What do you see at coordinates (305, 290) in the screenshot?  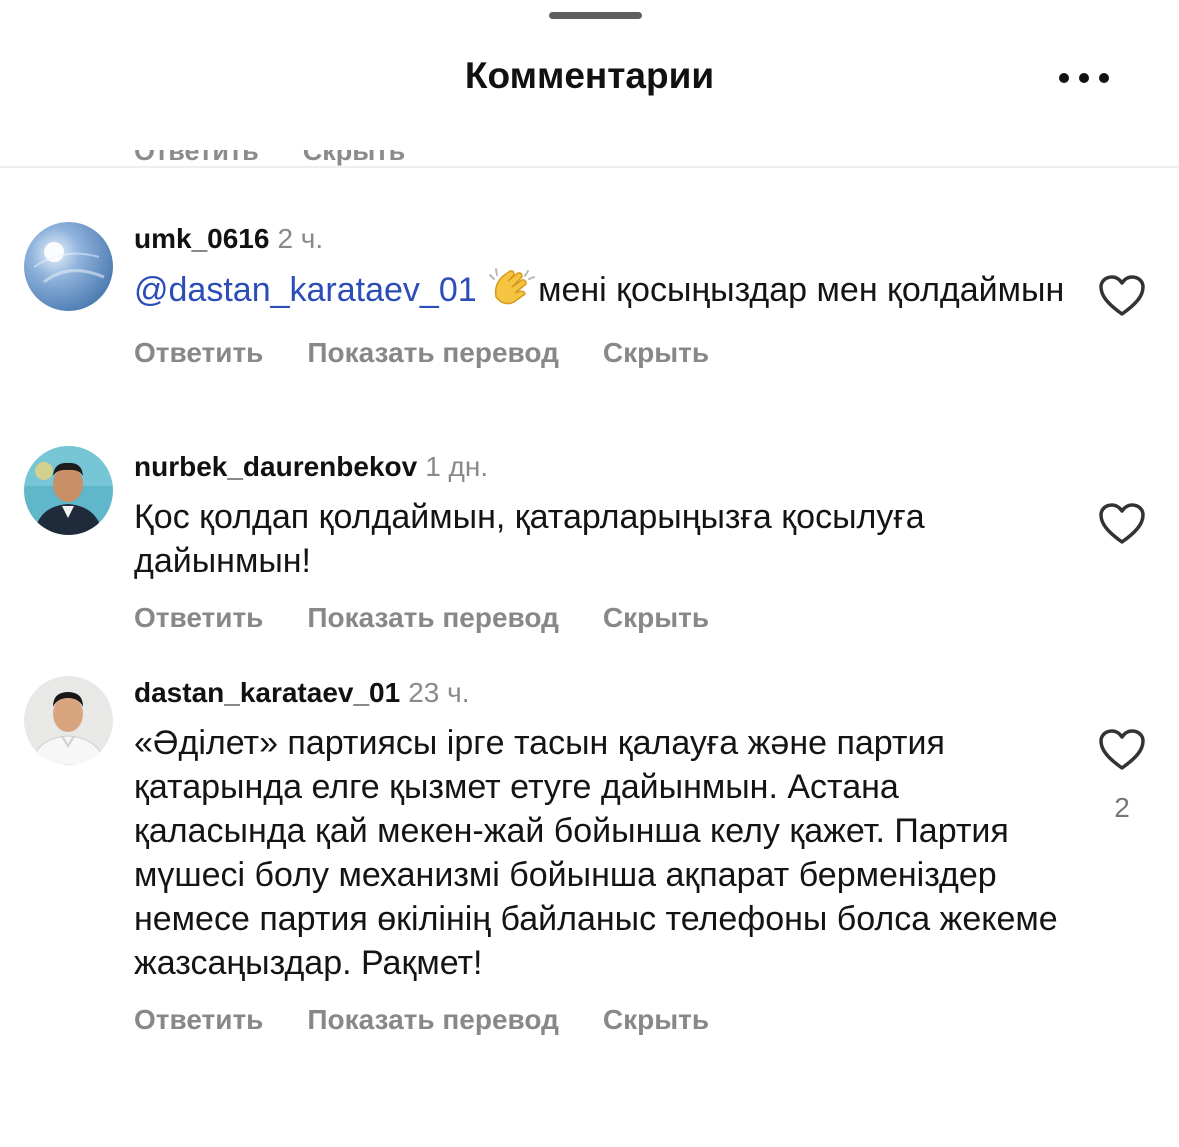 I see `mention-link: @dastan_karataev_01` at bounding box center [305, 290].